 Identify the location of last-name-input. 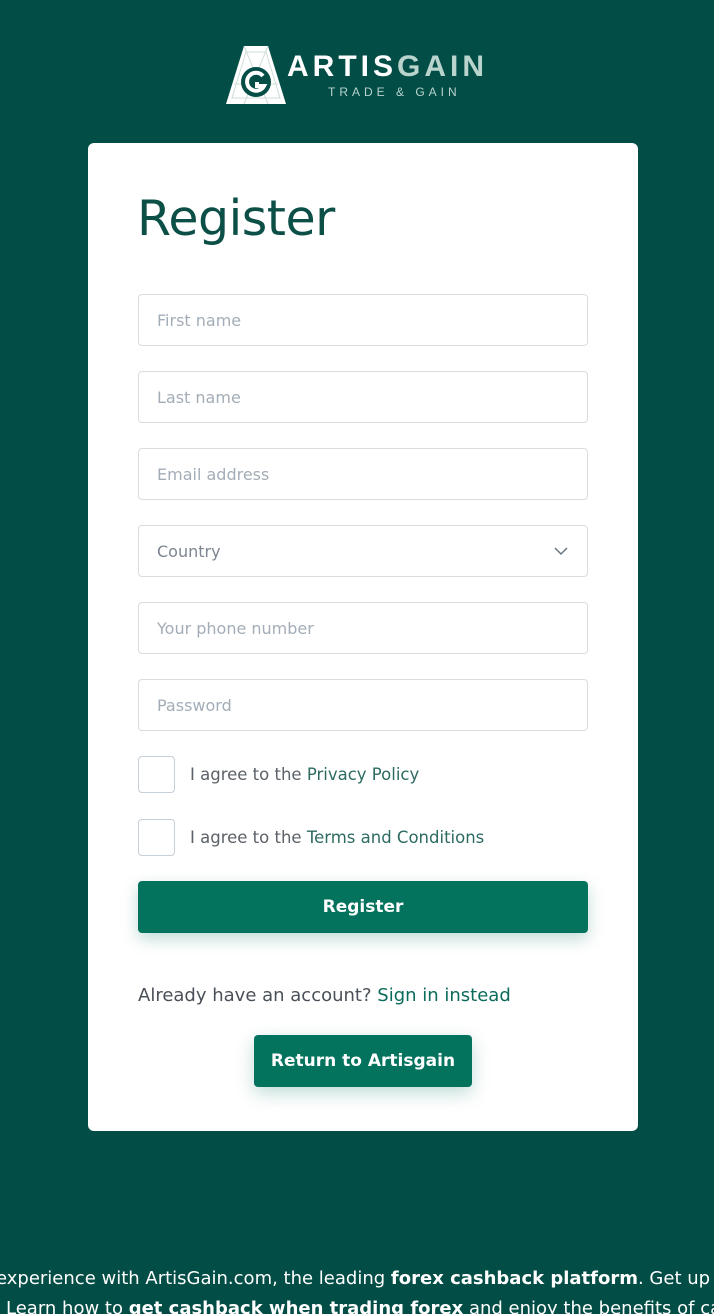
(363, 397).